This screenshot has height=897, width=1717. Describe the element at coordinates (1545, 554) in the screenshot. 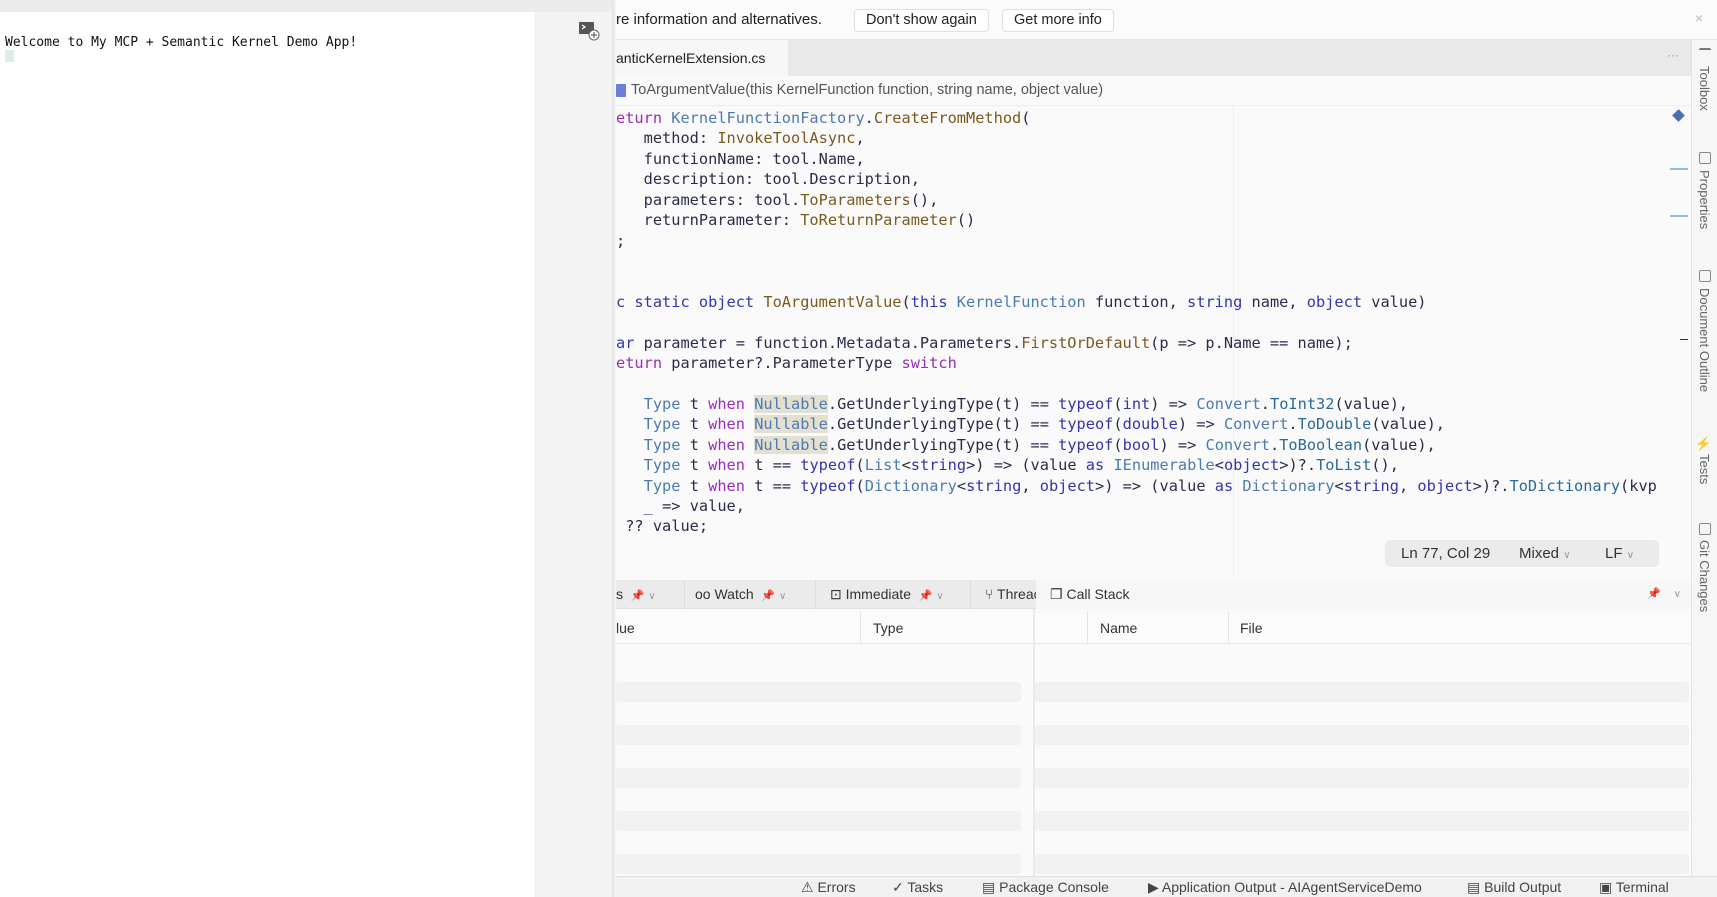

I see `indentation-mode-dropdown: Mixed ∨` at that location.